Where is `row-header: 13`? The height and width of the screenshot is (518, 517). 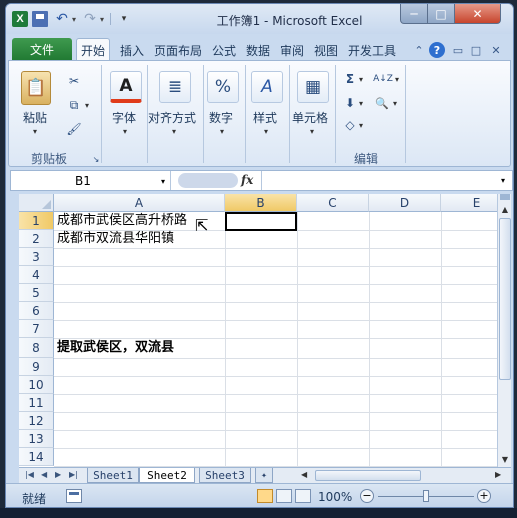 row-header: 13 is located at coordinates (36, 439).